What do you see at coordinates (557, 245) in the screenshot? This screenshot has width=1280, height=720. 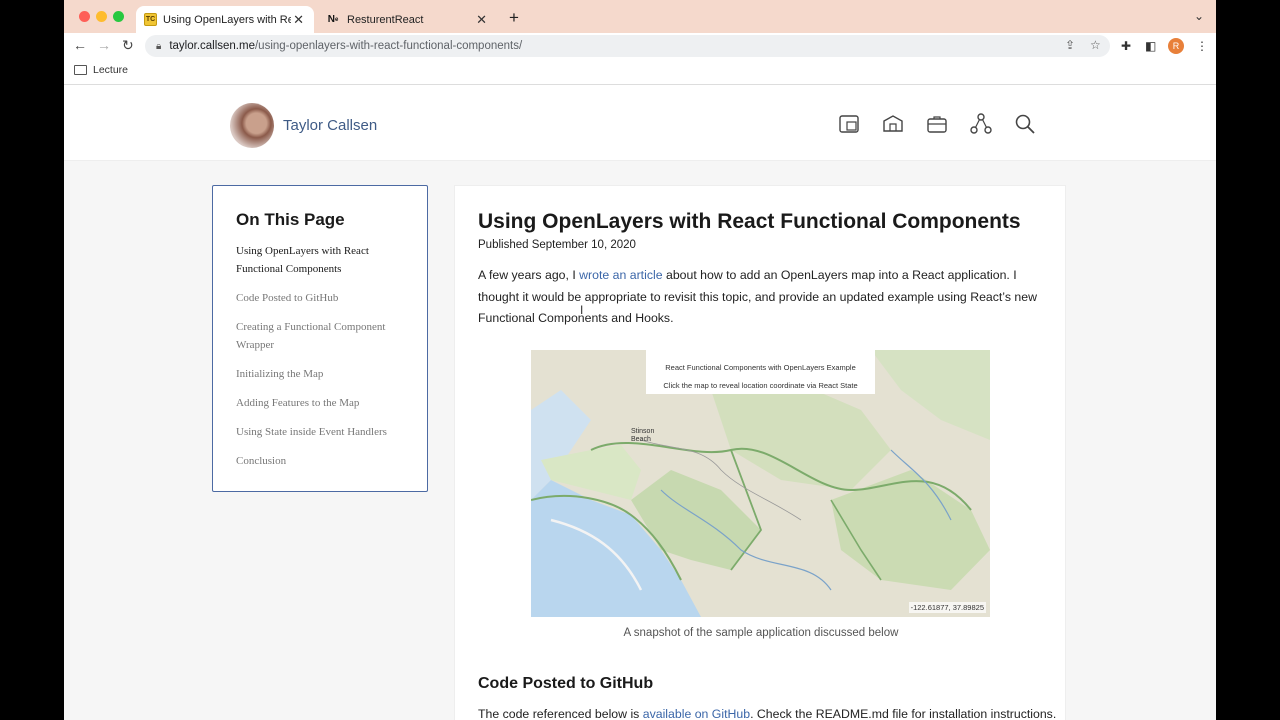 I see `publish-date: Published September 10, 2020` at bounding box center [557, 245].